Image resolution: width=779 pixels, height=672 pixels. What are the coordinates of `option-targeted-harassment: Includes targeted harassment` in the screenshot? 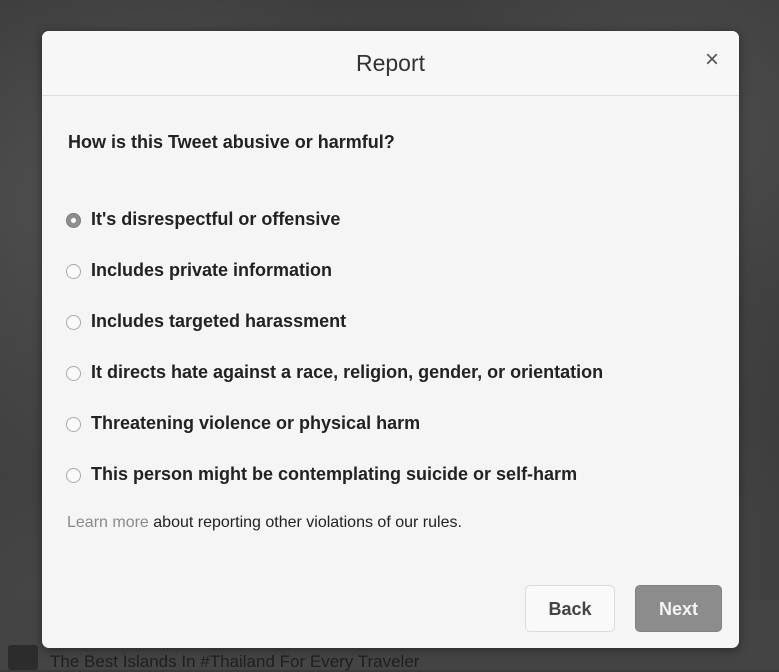 It's located at (396, 321).